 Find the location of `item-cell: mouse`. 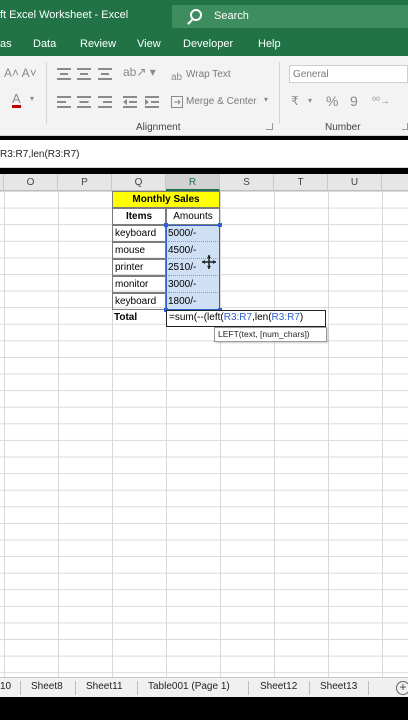

item-cell: mouse is located at coordinates (139, 250).